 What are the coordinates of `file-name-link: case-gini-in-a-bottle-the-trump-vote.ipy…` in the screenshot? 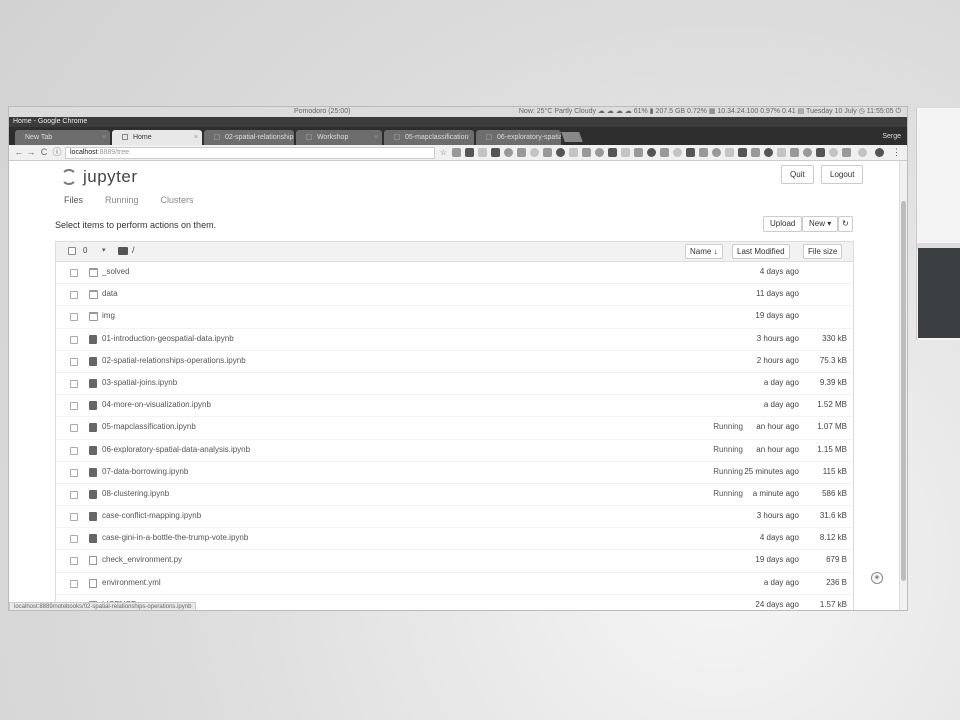 It's located at (175, 537).